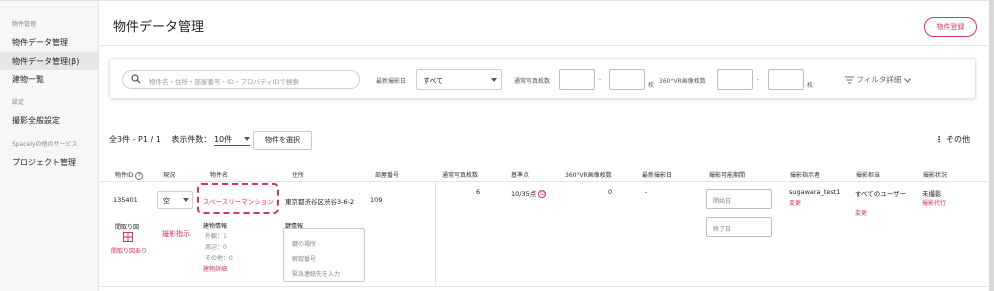 The width and height of the screenshot is (994, 291). I want to click on page-title: 物件データ管理, so click(159, 27).